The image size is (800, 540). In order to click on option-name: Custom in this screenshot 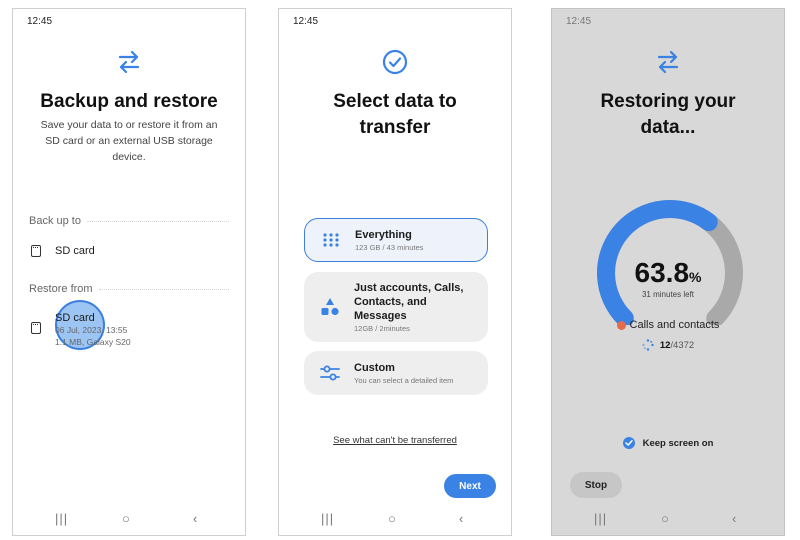, I will do `click(374, 368)`.